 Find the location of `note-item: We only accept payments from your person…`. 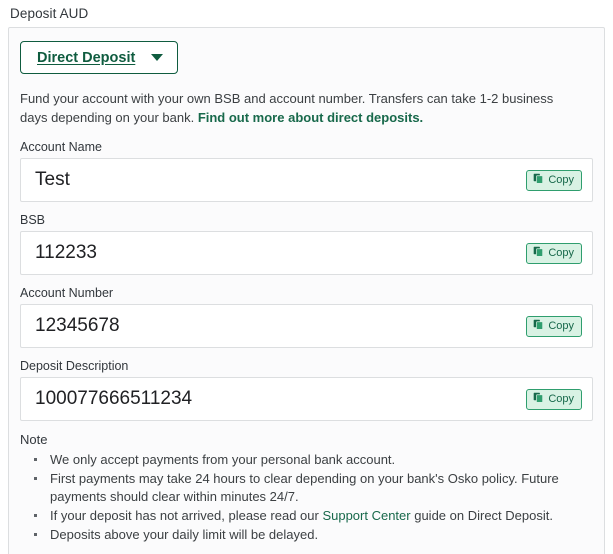

note-item: We only accept payments from your person… is located at coordinates (313, 460).